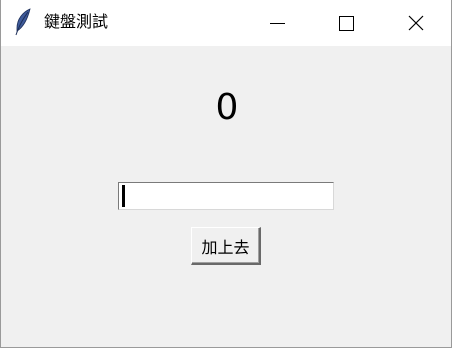 This screenshot has height=348, width=452. I want to click on counter-label: 0, so click(227, 107).